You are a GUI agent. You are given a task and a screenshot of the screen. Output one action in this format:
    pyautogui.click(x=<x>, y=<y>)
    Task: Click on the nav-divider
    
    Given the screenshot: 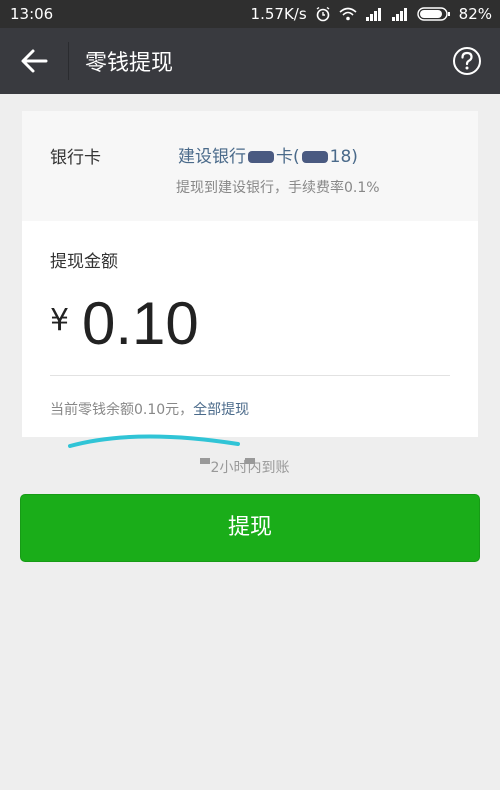 What is the action you would take?
    pyautogui.click(x=68, y=61)
    